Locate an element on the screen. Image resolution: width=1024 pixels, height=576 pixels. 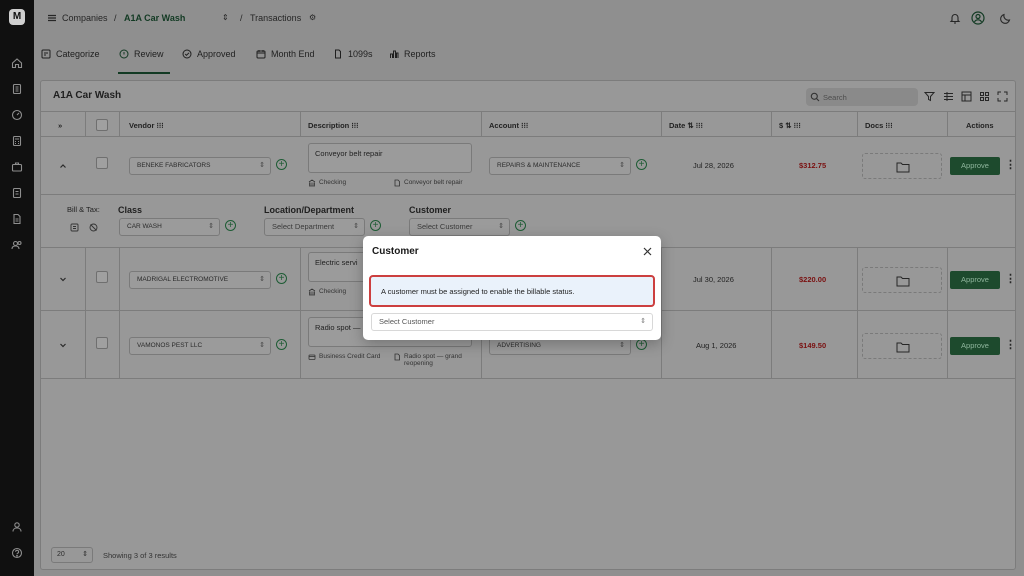
customer-select: Select Customer ⇕ is located at coordinates (459, 227).